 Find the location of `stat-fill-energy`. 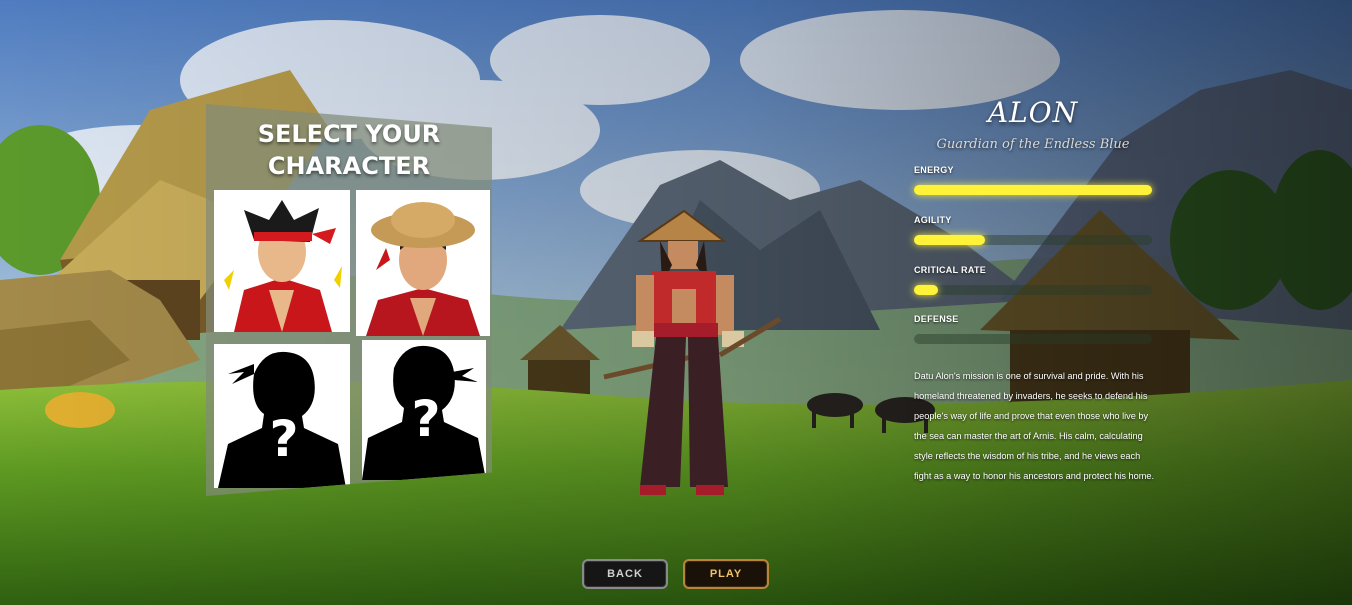

stat-fill-energy is located at coordinates (1033, 190).